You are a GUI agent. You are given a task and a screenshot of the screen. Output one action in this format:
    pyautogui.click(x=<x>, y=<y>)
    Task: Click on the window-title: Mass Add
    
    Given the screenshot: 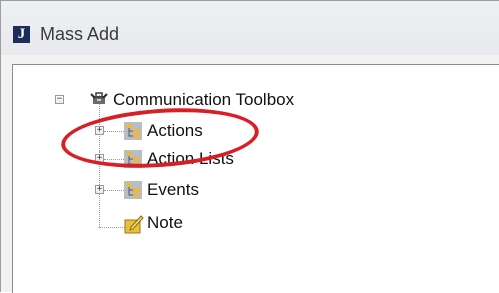 What is the action you would take?
    pyautogui.click(x=80, y=34)
    